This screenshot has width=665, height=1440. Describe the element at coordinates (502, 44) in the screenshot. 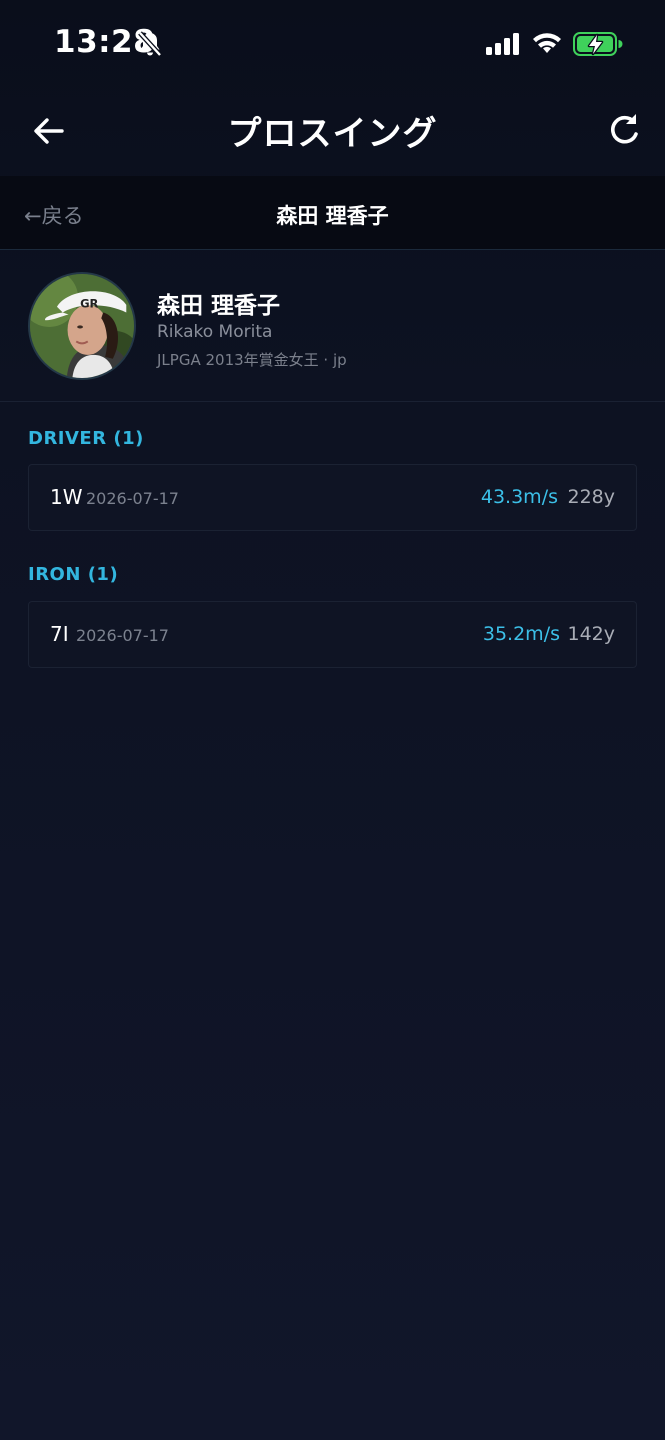

I see `cellular-signal-icon` at that location.